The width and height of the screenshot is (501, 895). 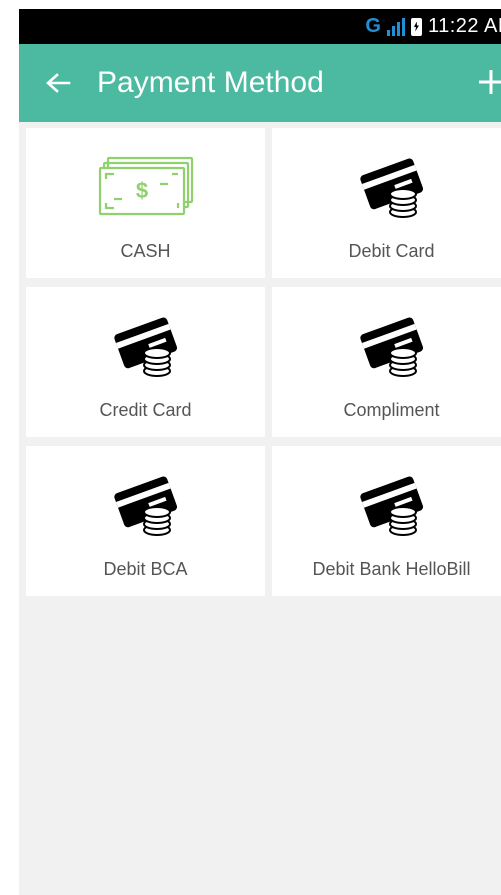 I want to click on payment-method-cash: $ CASH, so click(x=145, y=203).